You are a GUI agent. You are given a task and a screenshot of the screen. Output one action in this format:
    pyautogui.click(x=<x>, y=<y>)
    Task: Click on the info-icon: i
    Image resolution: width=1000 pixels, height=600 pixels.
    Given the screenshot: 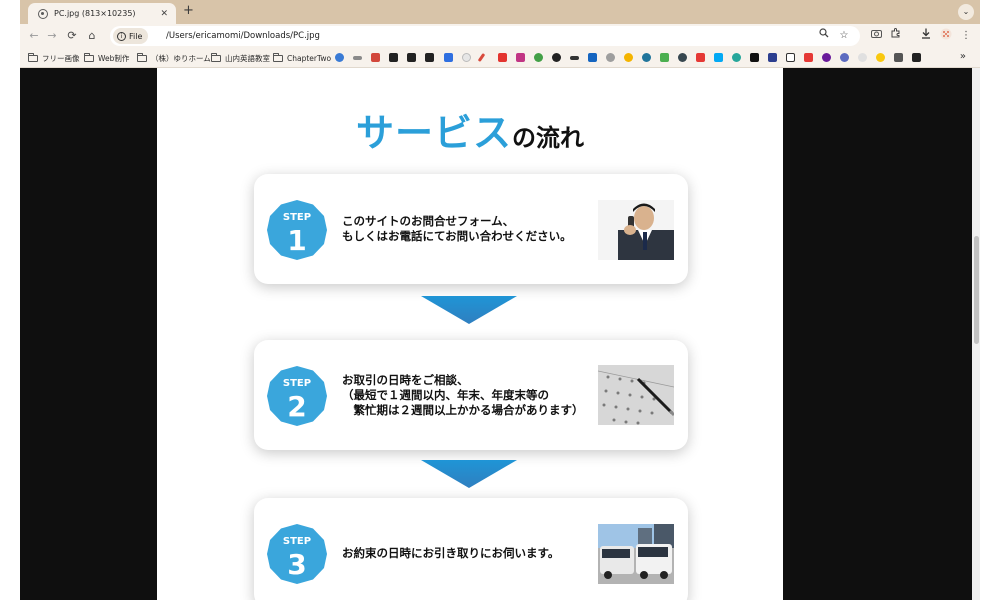 What is the action you would take?
    pyautogui.click(x=121, y=36)
    